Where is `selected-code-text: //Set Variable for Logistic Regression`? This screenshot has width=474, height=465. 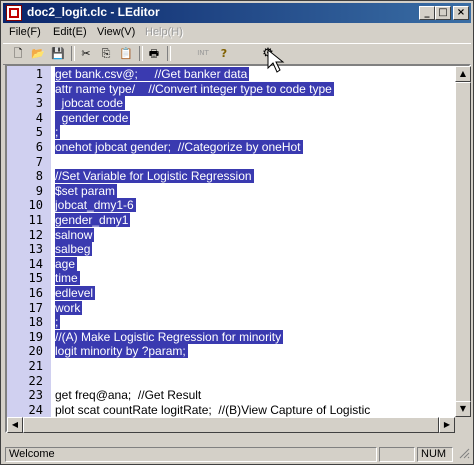 selected-code-text: //Set Variable for Logistic Regression is located at coordinates (154, 176).